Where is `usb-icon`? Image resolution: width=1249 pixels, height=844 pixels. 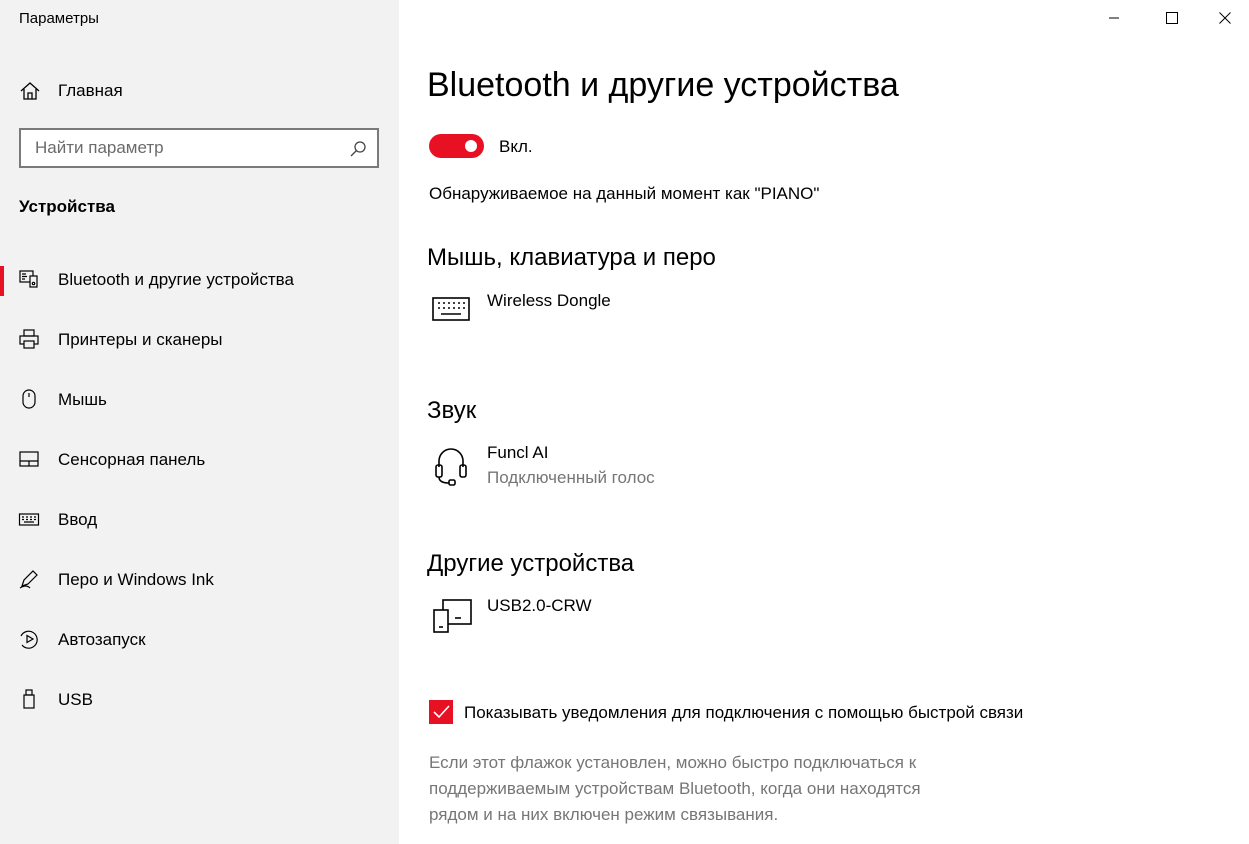
usb-icon is located at coordinates (29, 699).